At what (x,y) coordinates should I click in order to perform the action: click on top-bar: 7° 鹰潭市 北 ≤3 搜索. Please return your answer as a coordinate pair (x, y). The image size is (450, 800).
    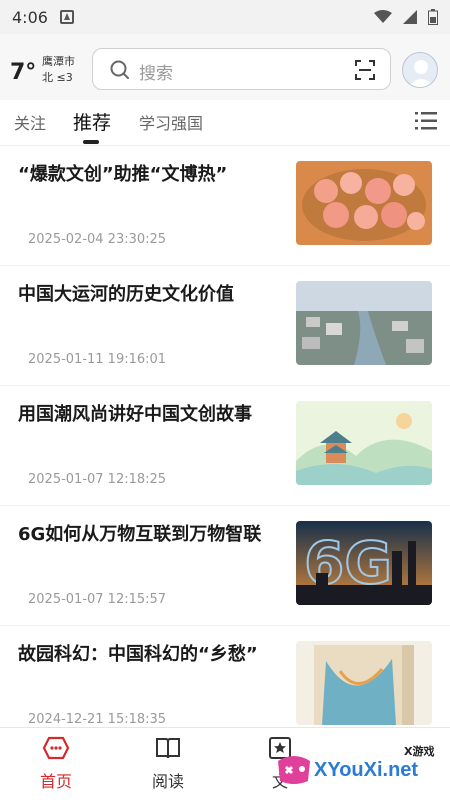
    Looking at the image, I should click on (225, 67).